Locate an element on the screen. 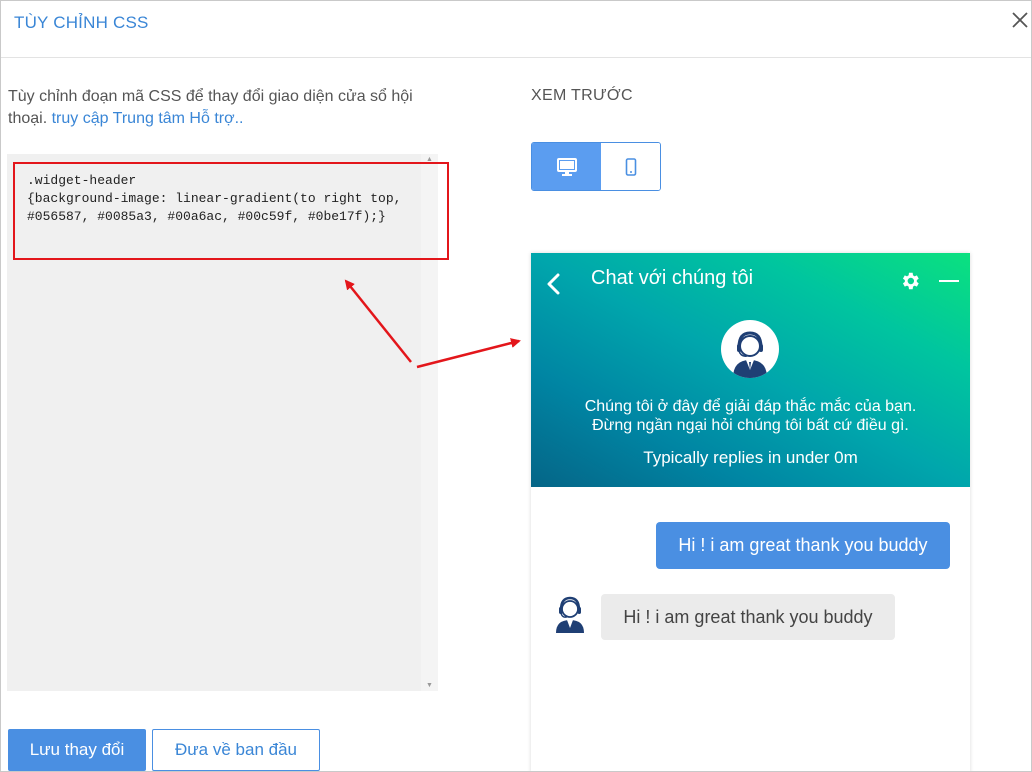 The width and height of the screenshot is (1032, 772). close-button is located at coordinates (1020, 20).